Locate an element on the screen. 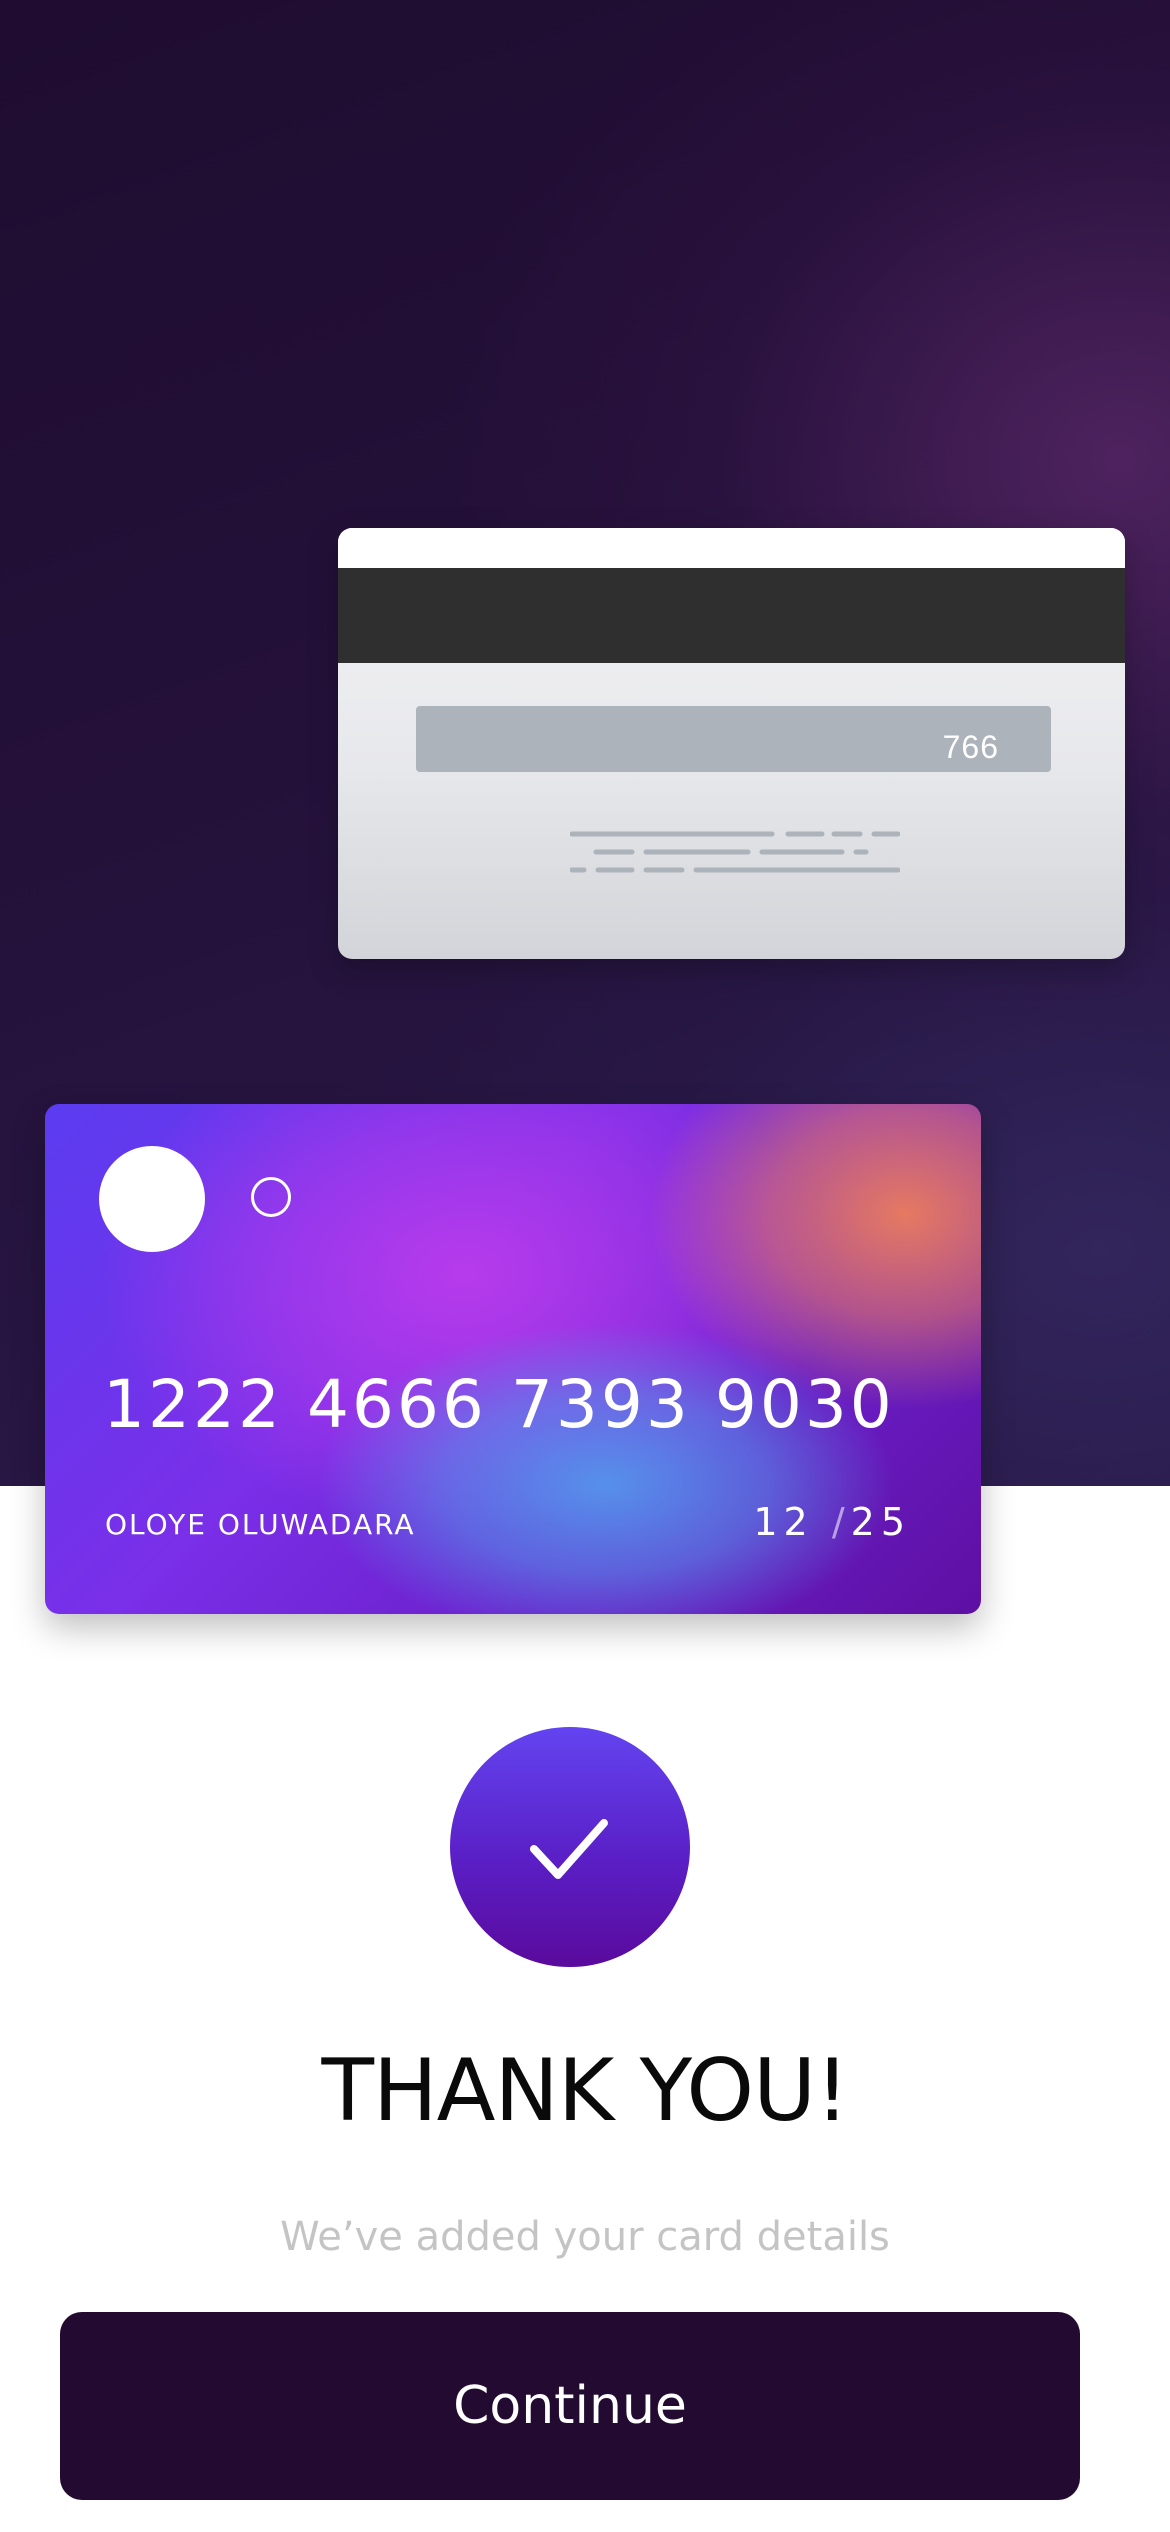 This screenshot has width=1170, height=2532. card-cvv: 766 is located at coordinates (970, 747).